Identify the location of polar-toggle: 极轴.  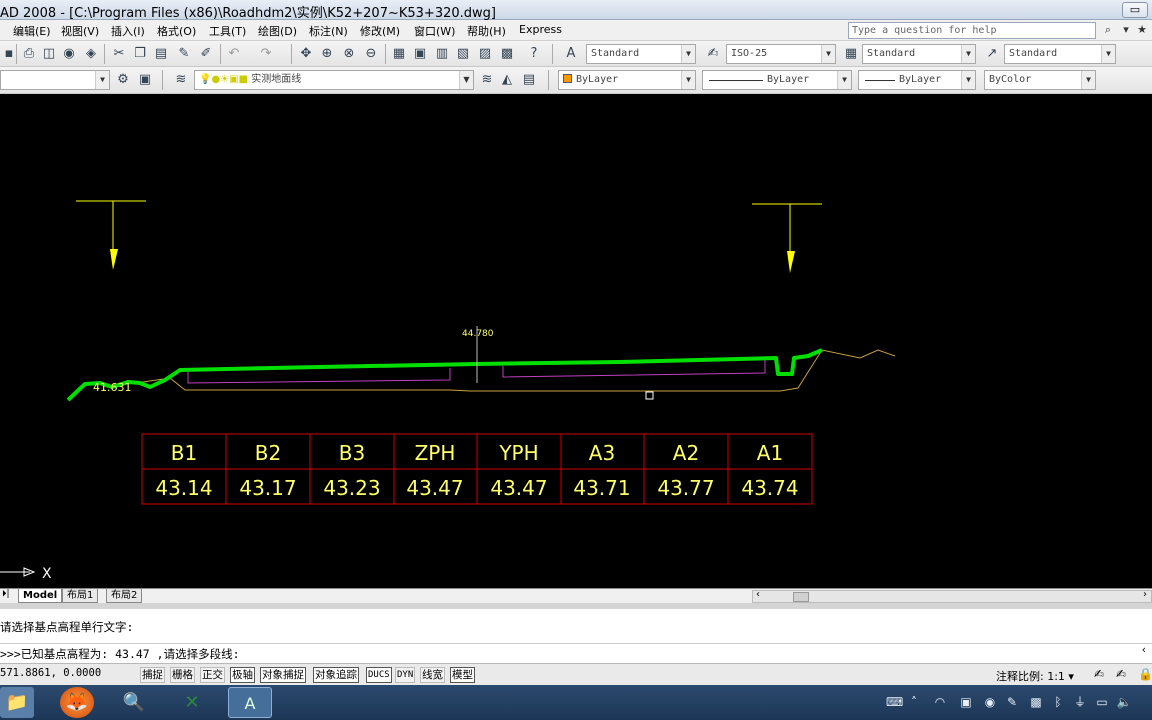
(242, 675).